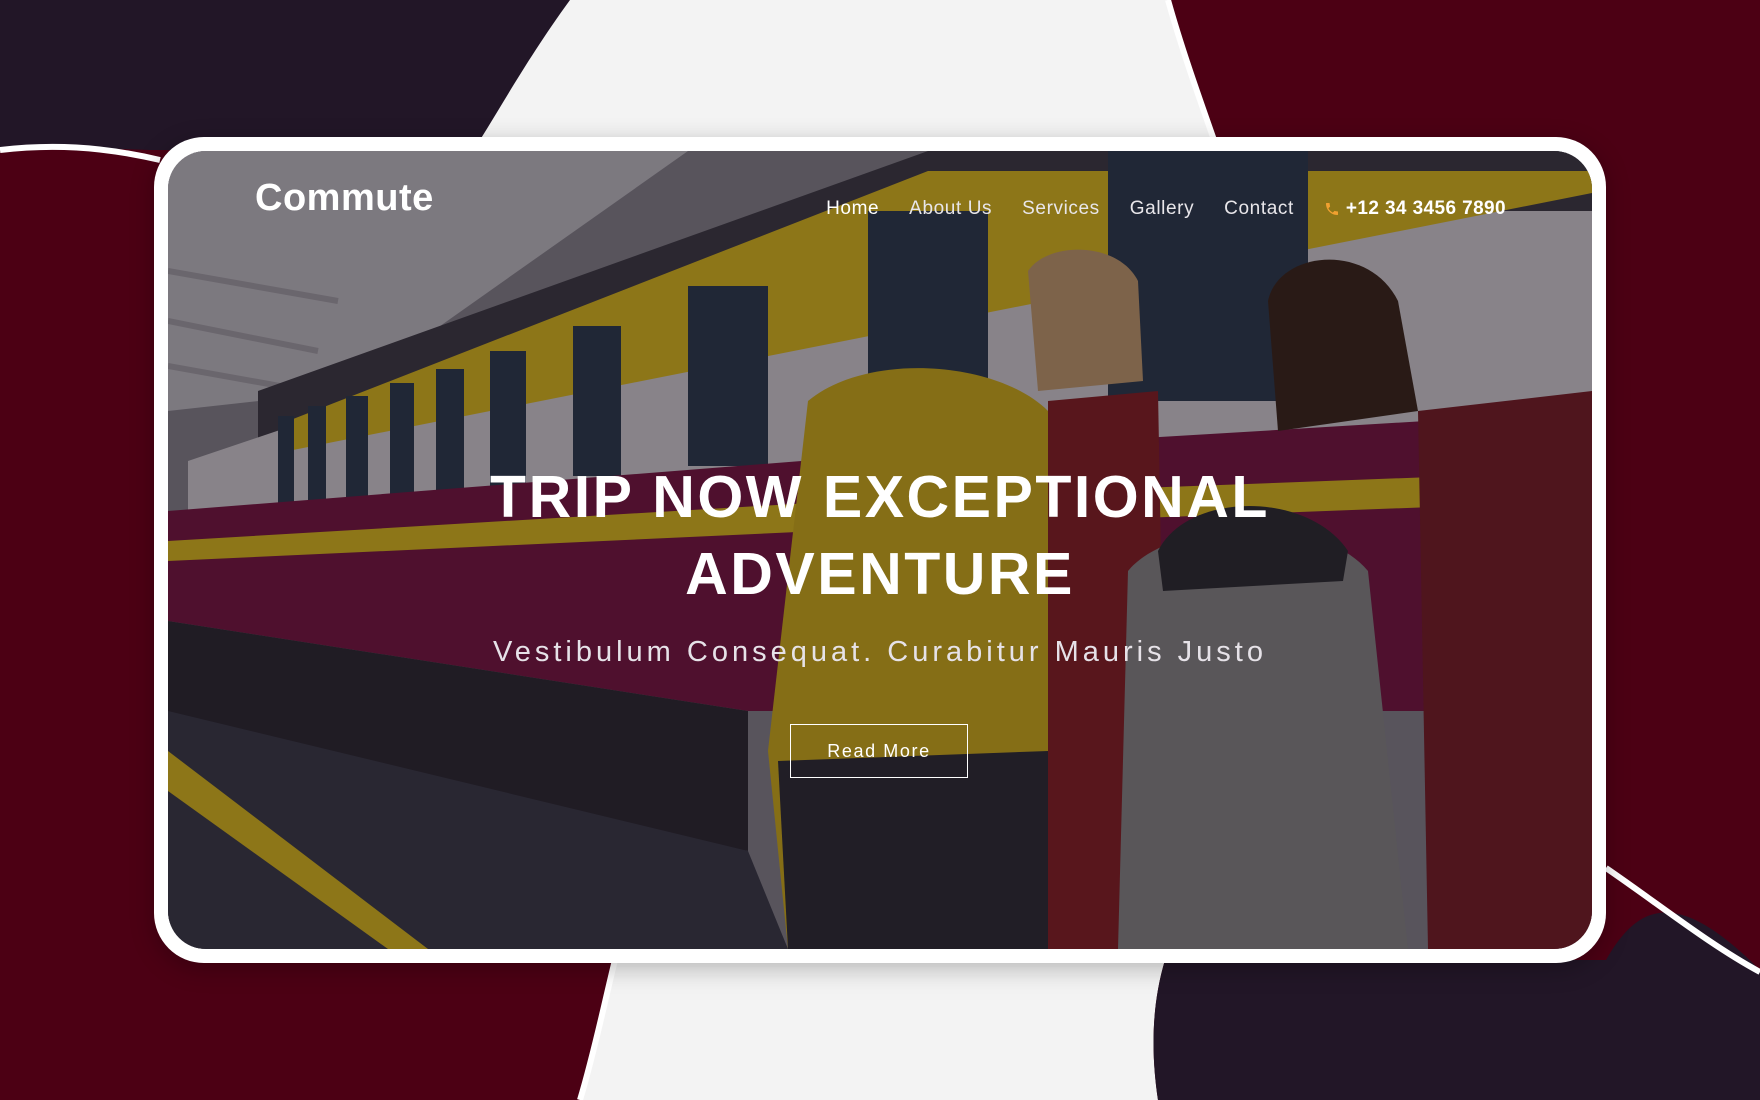 This screenshot has height=1100, width=1760. Describe the element at coordinates (1162, 209) in the screenshot. I see `nav-item-gallery: Gallery` at that location.